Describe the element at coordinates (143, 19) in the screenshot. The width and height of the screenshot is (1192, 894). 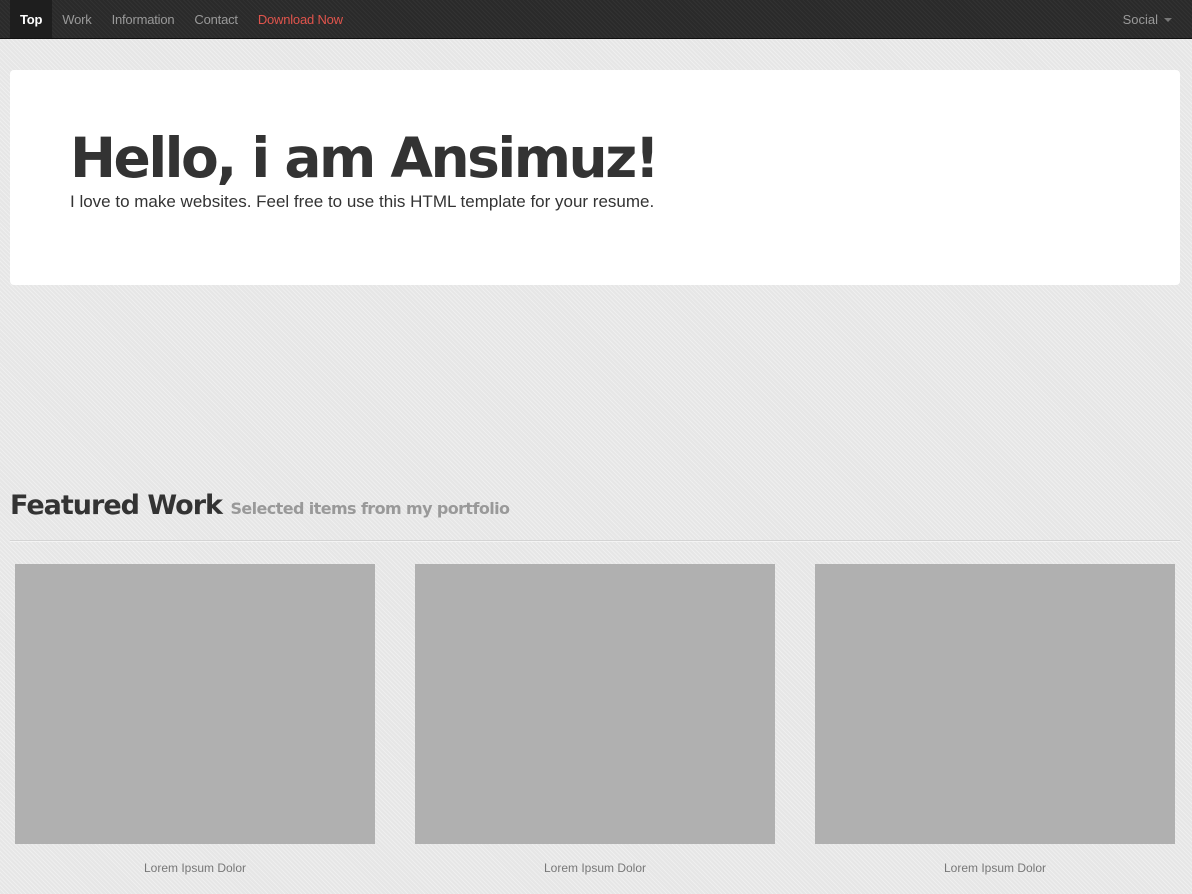
I see `nav-item-information: Information` at that location.